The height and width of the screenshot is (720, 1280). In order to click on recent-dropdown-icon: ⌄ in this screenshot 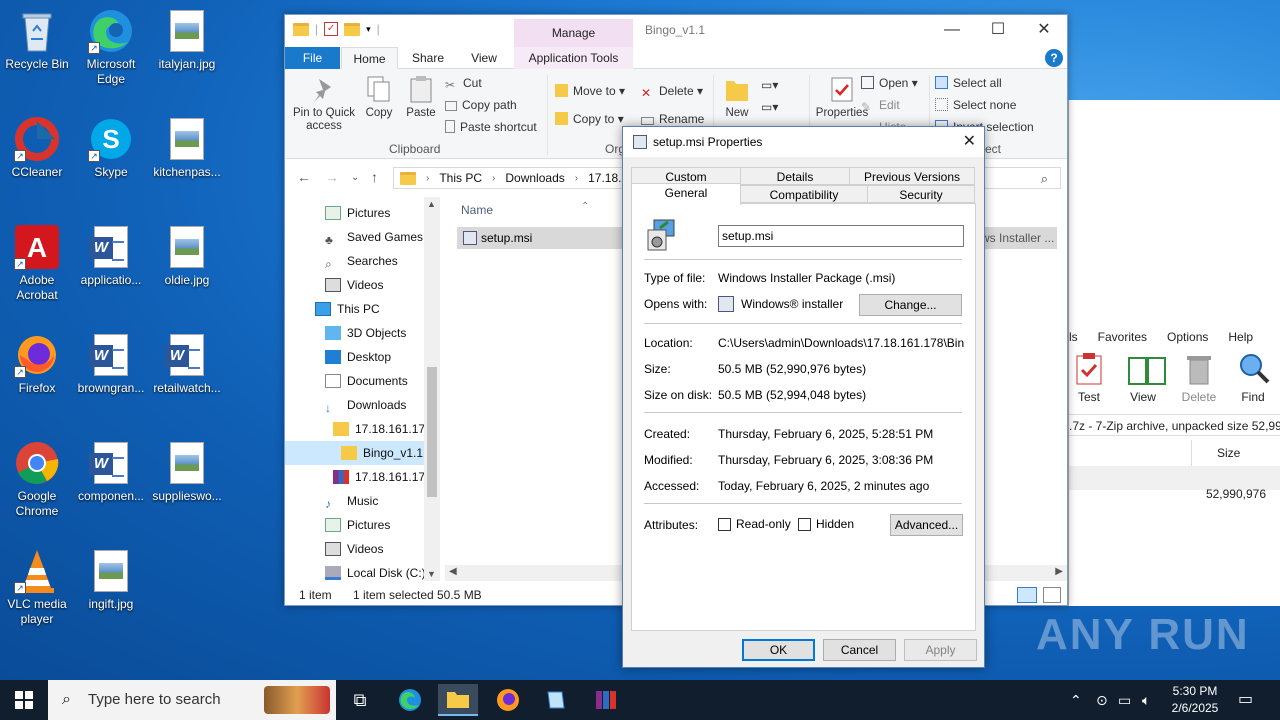, I will do `click(355, 177)`.